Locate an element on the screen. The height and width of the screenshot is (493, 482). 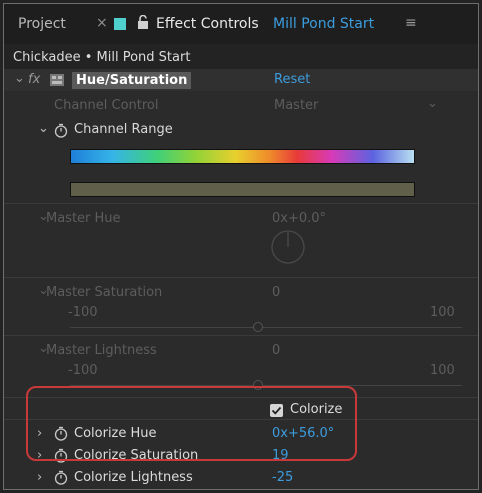
tab-project: Project is located at coordinates (42, 24).